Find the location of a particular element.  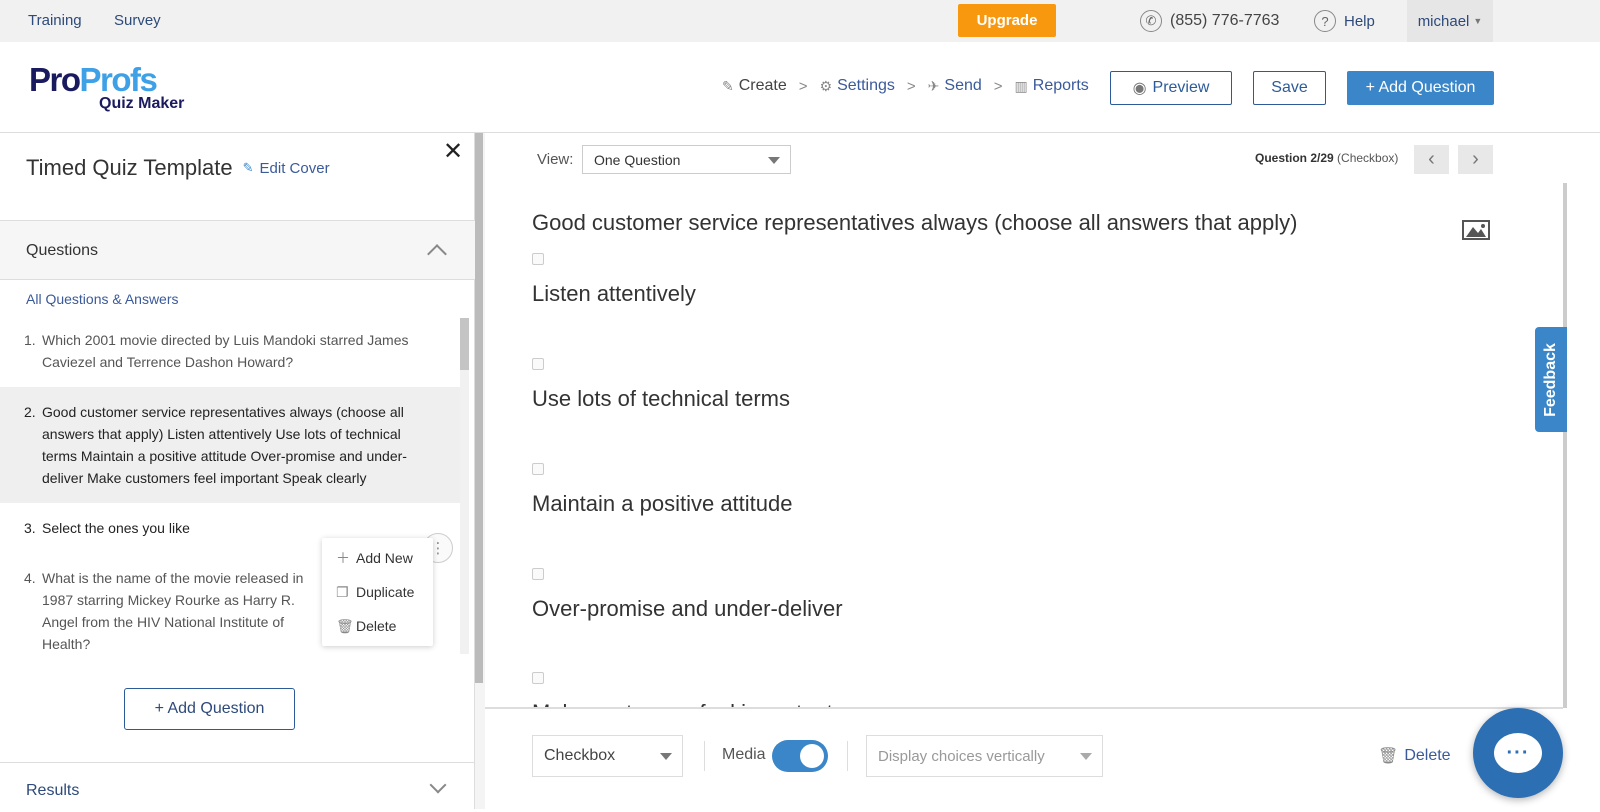

chevron-down-icon is located at coordinates (438, 785).